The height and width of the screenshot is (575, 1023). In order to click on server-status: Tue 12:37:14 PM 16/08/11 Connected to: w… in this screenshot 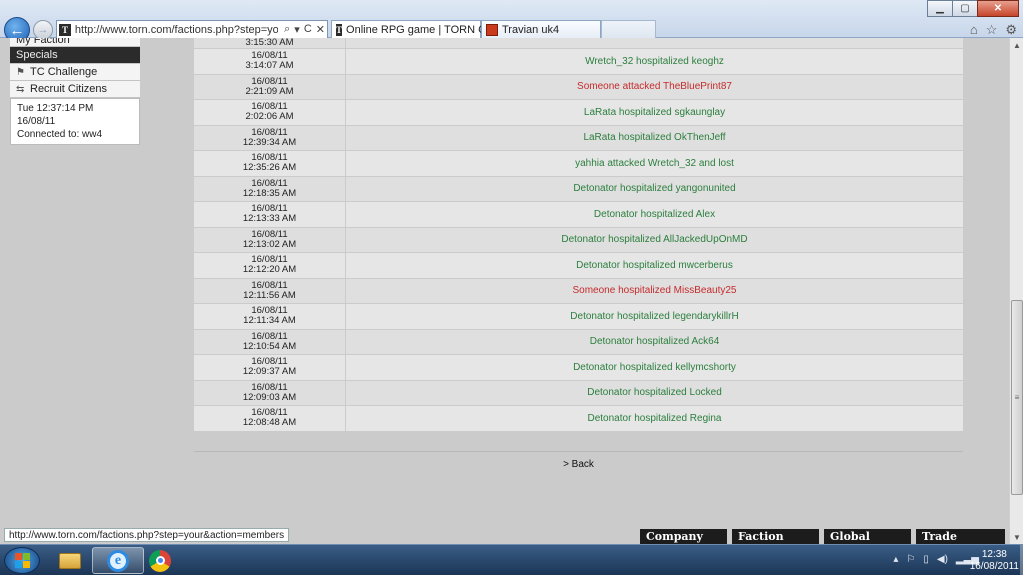, I will do `click(75, 121)`.